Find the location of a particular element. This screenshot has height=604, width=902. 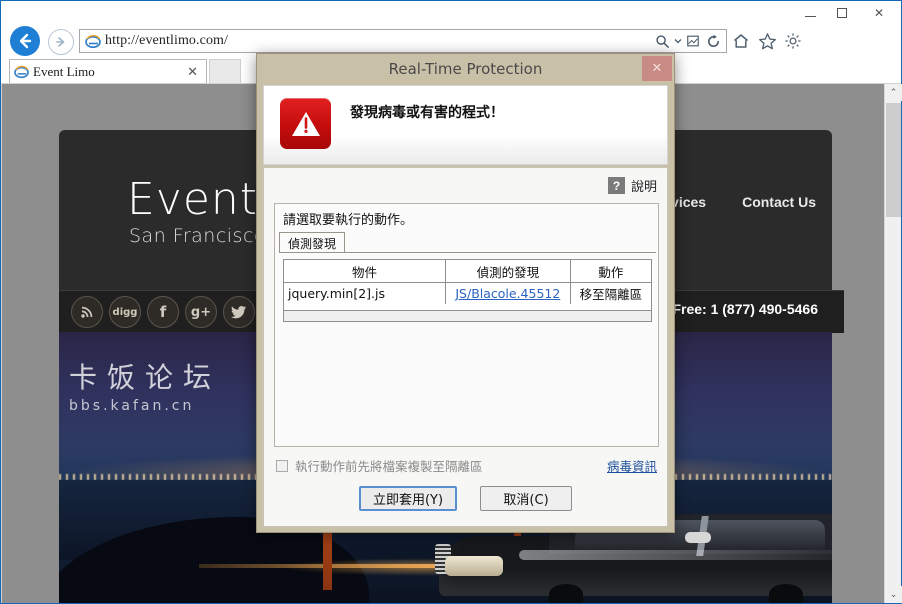

forward-button is located at coordinates (61, 42).